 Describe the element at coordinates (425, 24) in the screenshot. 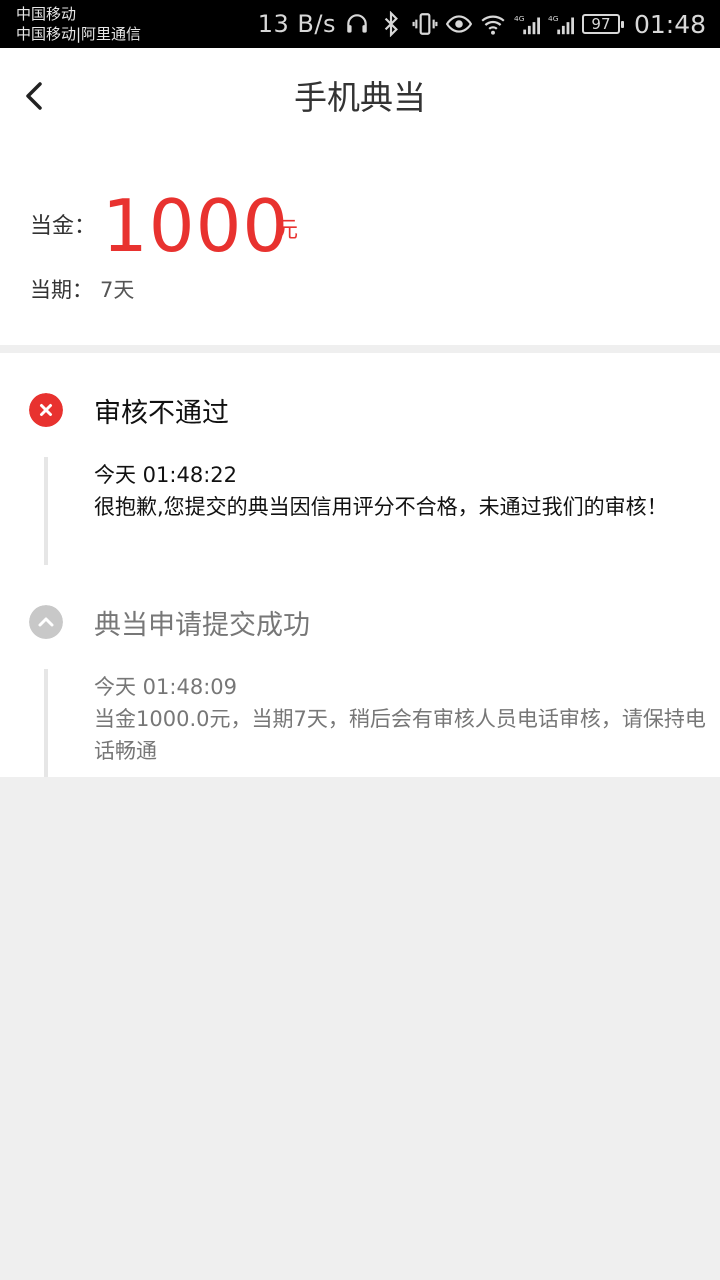

I see `vibrate-icon` at that location.